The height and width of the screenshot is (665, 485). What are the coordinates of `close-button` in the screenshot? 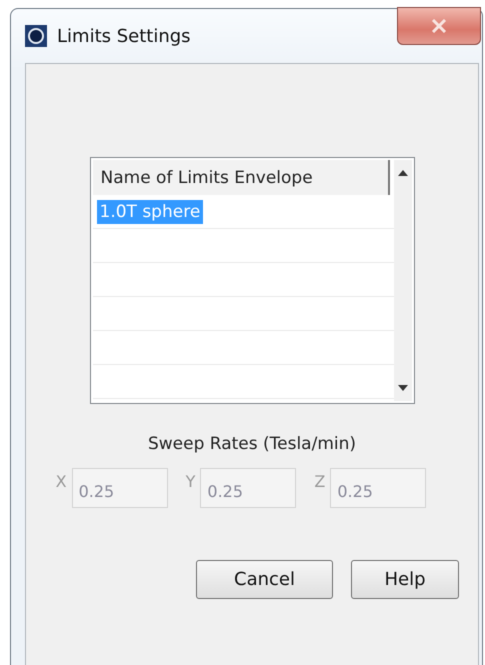 It's located at (439, 26).